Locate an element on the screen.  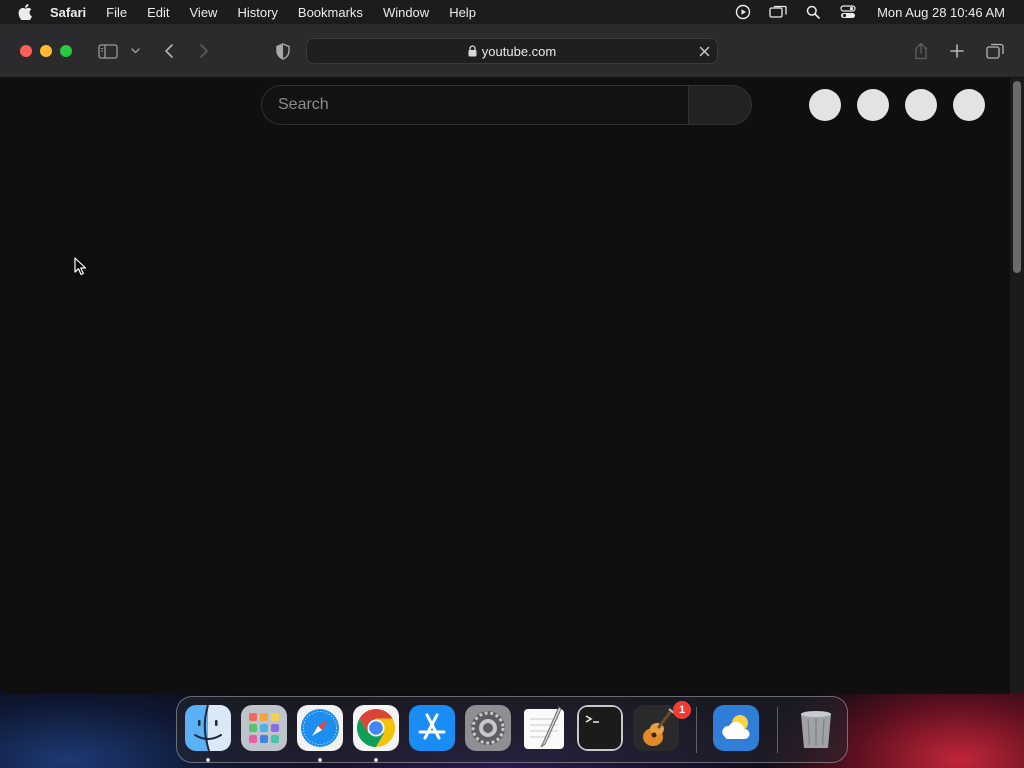
browser-toolbar: youtube.com is located at coordinates (512, 51).